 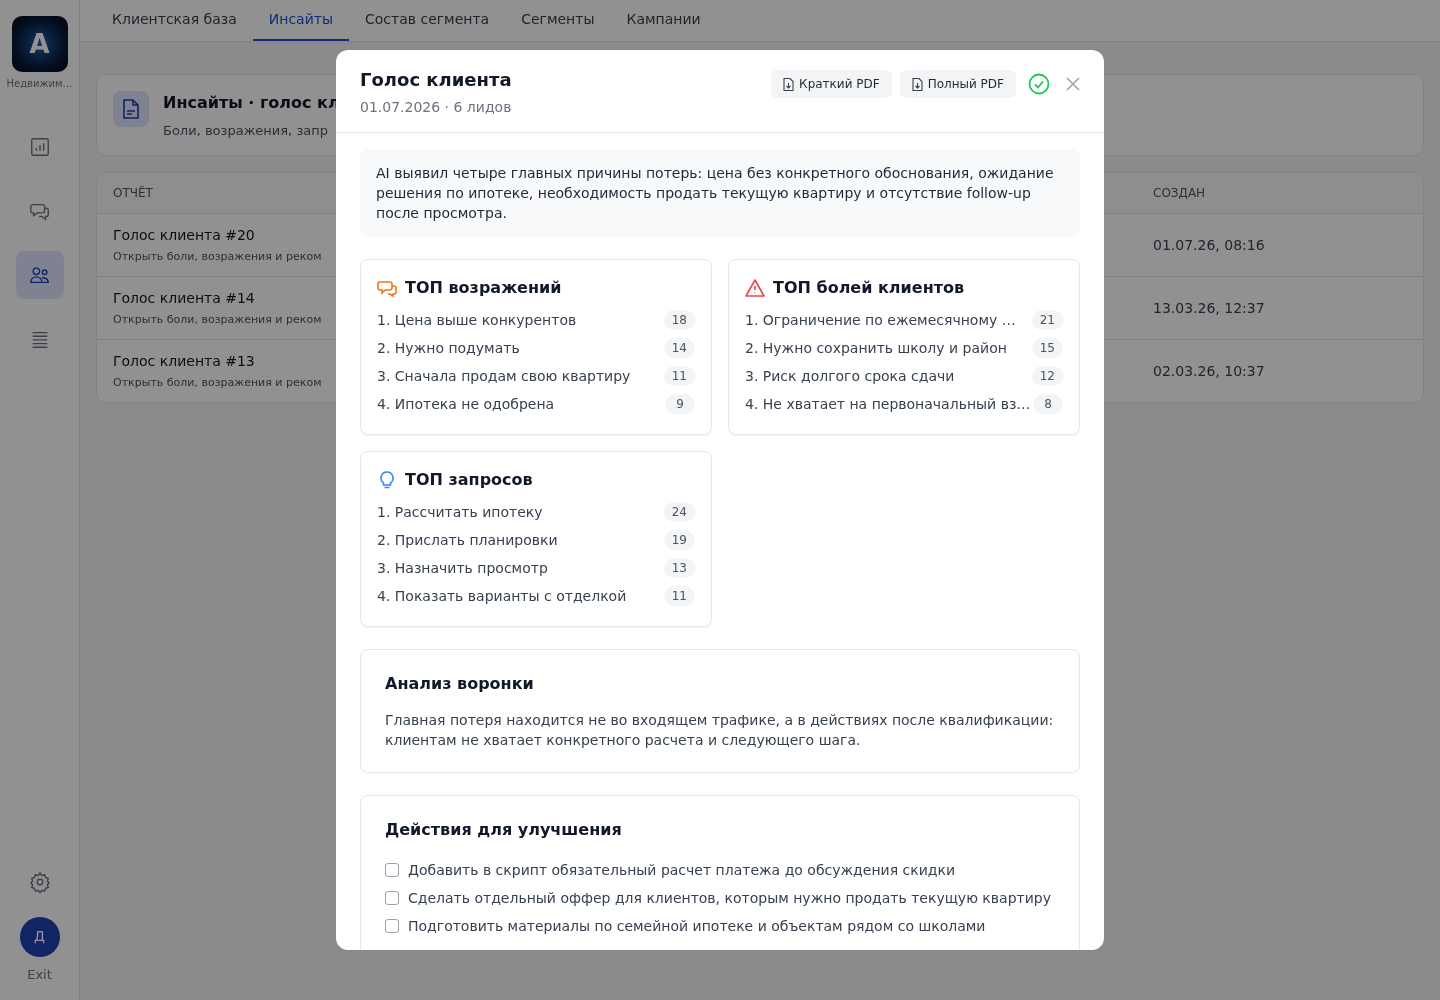 I want to click on insight-item: 1. Рассчитать ипотеку, so click(x=460, y=512).